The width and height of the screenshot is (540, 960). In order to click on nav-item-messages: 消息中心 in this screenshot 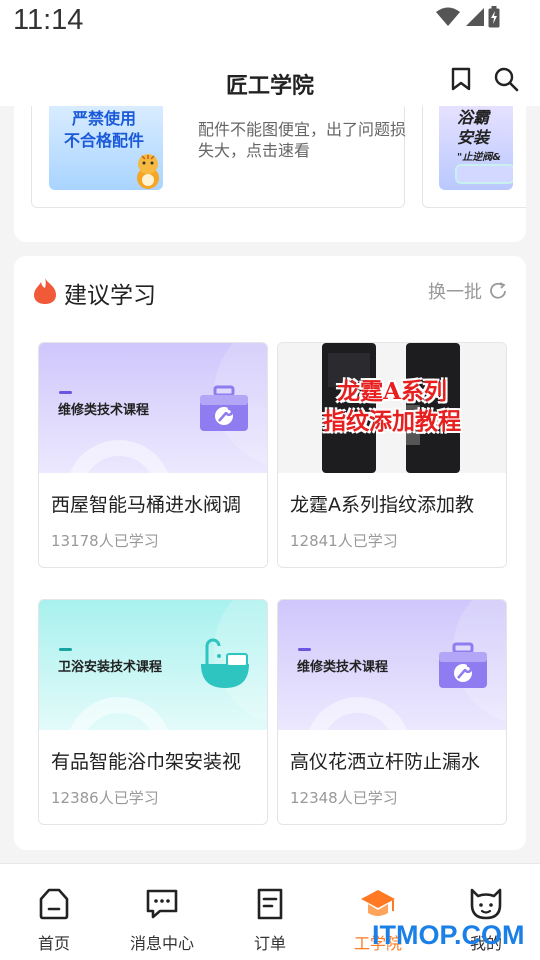, I will do `click(162, 912)`.